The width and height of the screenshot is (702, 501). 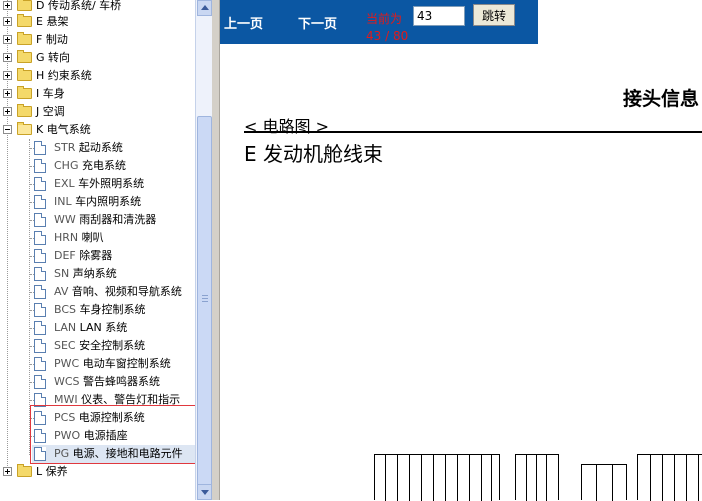 I want to click on tree-child-label: WCS 警告蜂鸣器系统, so click(x=107, y=381).